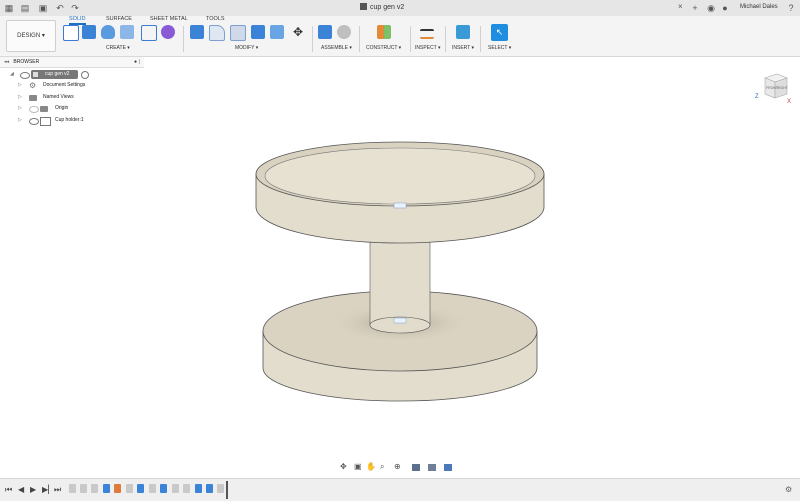 Image resolution: width=800 pixels, height=501 pixels. Describe the element at coordinates (427, 34) in the screenshot. I see `measure-icon` at that location.